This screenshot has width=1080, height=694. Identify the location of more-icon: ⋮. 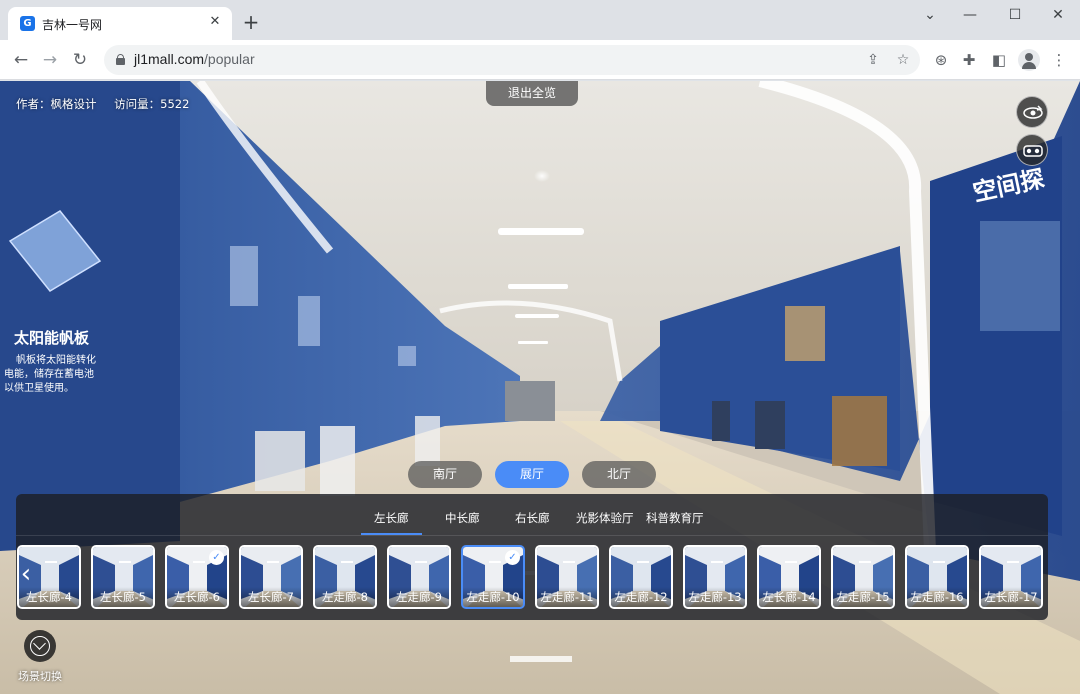
(1059, 60).